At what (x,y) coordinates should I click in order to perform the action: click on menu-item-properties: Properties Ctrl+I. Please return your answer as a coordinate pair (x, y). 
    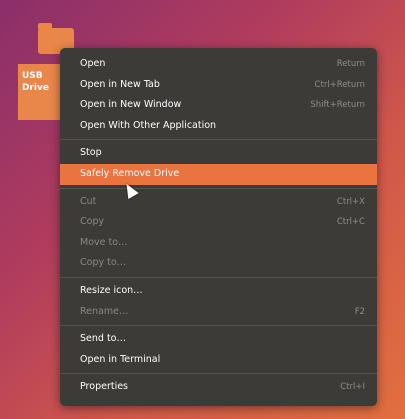
    Looking at the image, I should click on (218, 387).